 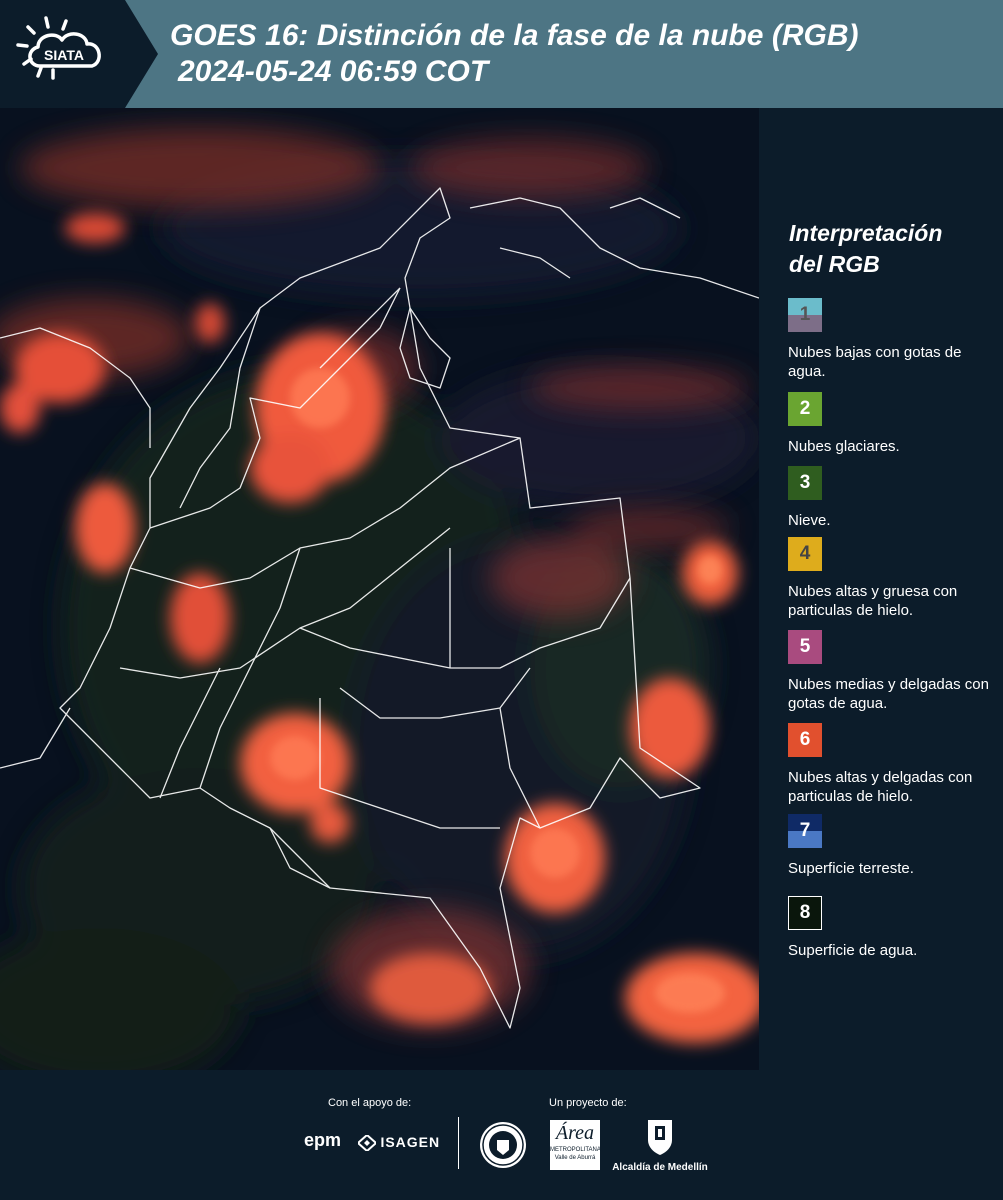 What do you see at coordinates (575, 1158) in the screenshot?
I see `area-logo-sub2: Valle de Aburrá` at bounding box center [575, 1158].